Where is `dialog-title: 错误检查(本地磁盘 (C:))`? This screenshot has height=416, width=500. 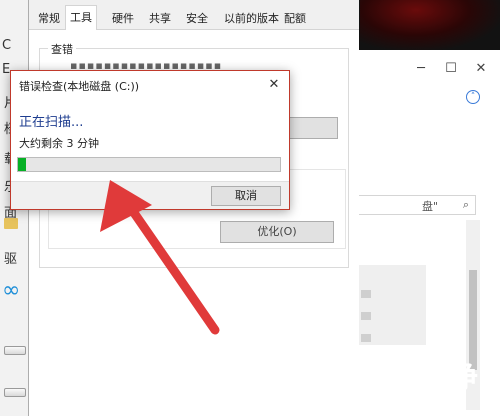
dialog-title: 错误检查(本地磁盘 (C:)) is located at coordinates (79, 86).